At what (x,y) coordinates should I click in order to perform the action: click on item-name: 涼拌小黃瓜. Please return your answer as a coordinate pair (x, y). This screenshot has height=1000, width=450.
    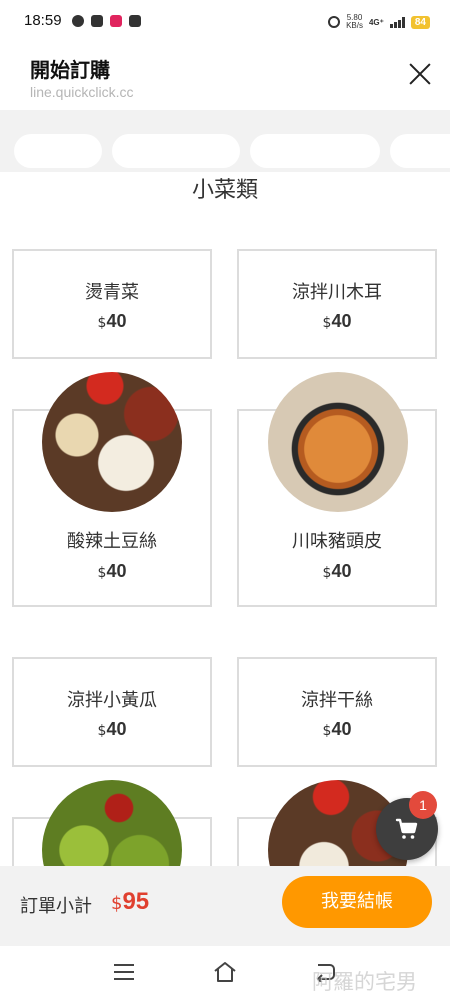
    Looking at the image, I should click on (112, 700).